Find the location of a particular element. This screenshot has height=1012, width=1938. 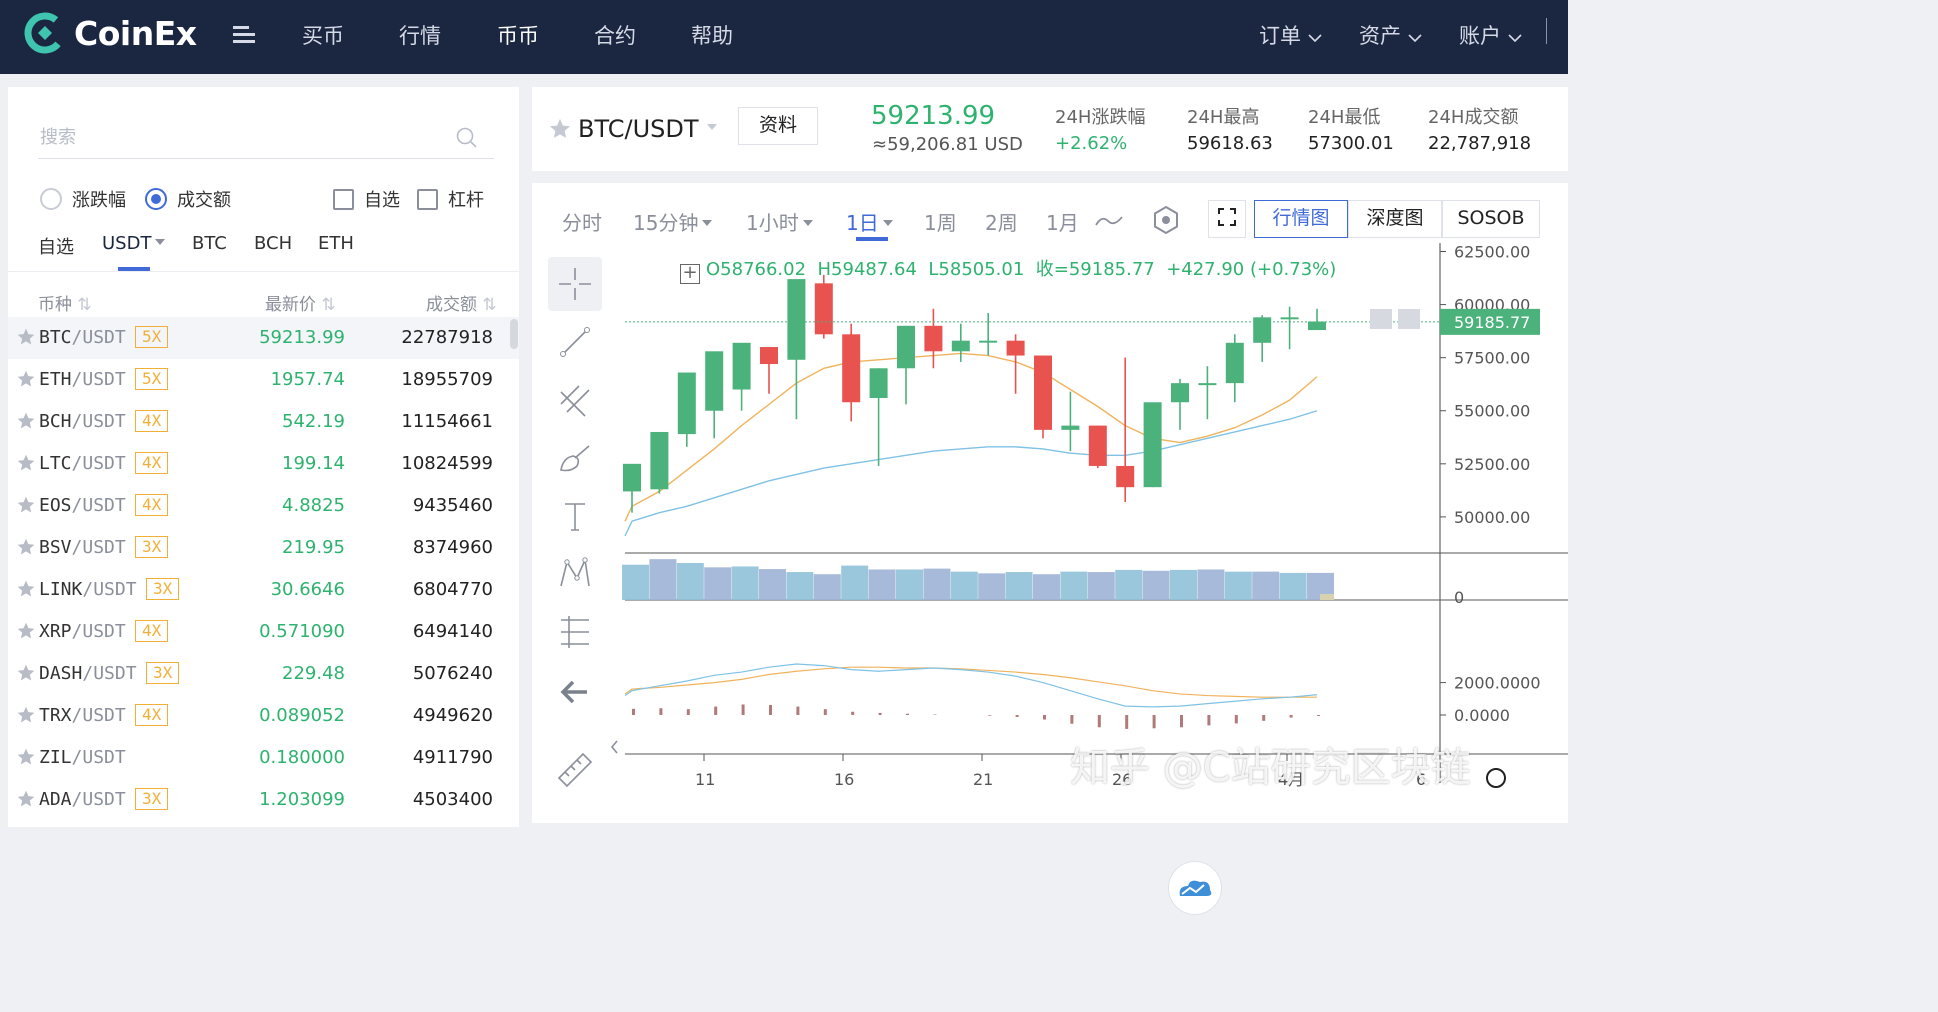

scrollbar-thumb is located at coordinates (514, 334).